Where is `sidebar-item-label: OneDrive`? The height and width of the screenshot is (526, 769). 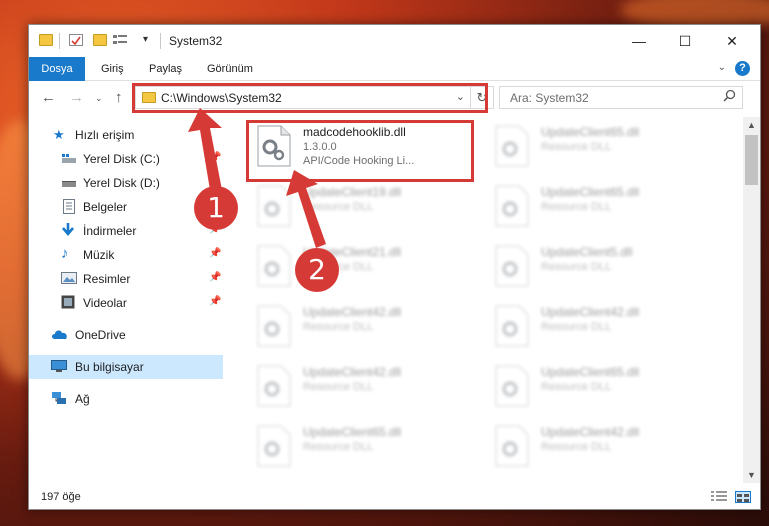 sidebar-item-label: OneDrive is located at coordinates (100, 335).